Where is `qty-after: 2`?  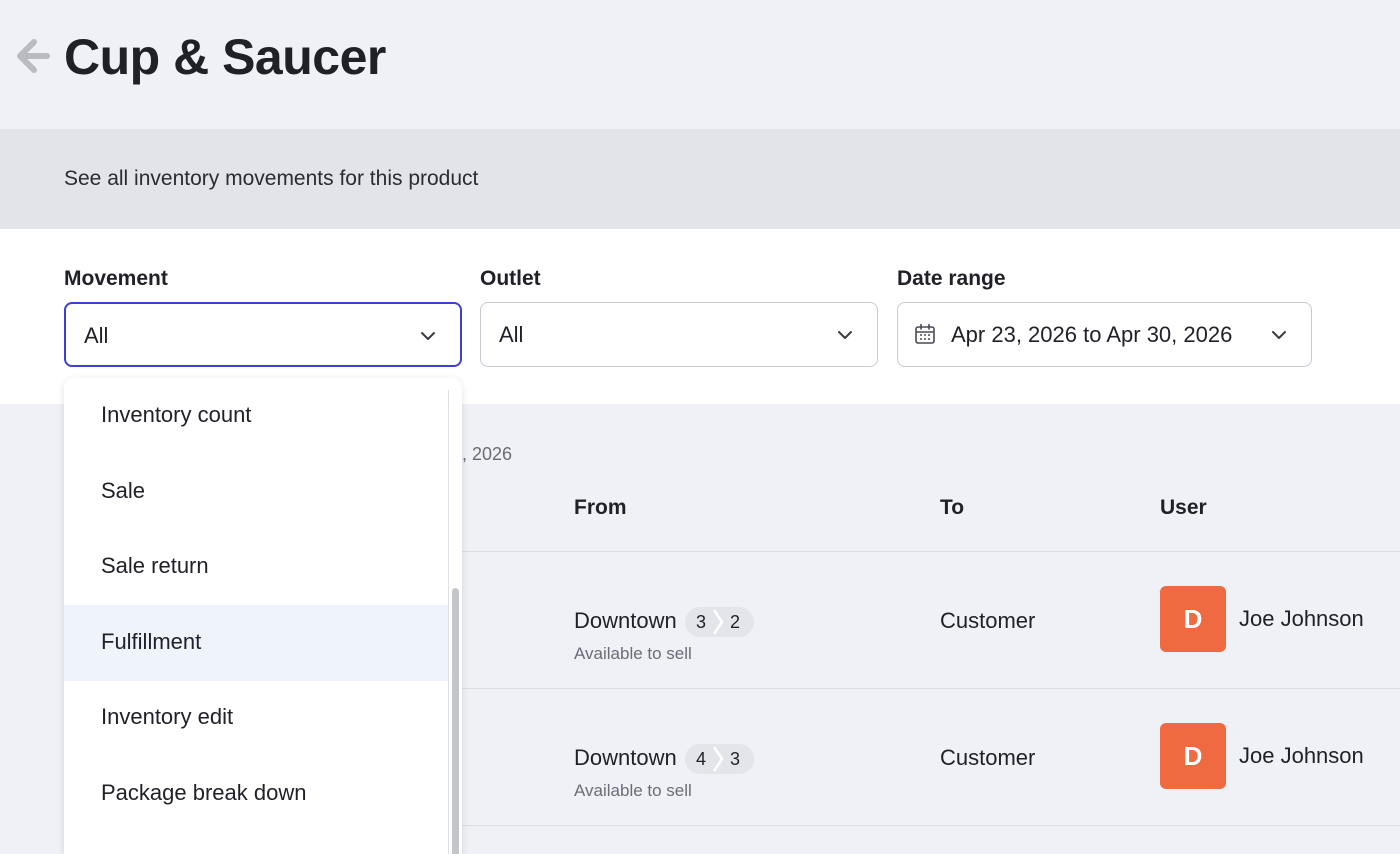
qty-after: 2 is located at coordinates (735, 621).